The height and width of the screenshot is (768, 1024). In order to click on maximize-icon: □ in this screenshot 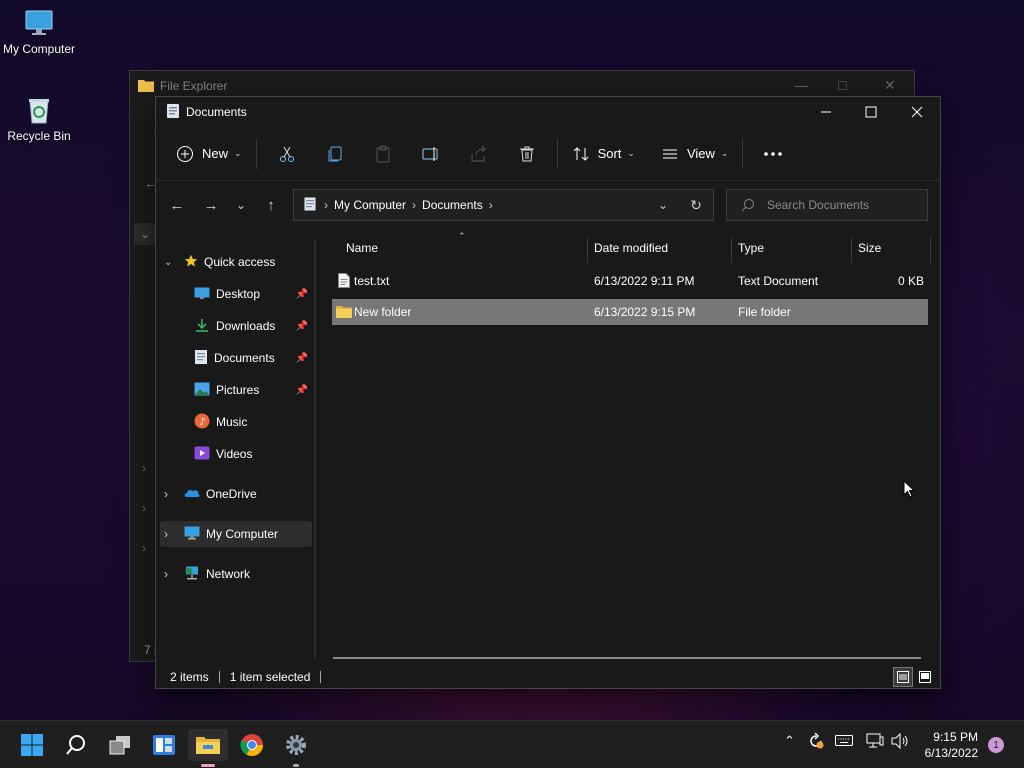, I will do `click(842, 85)`.